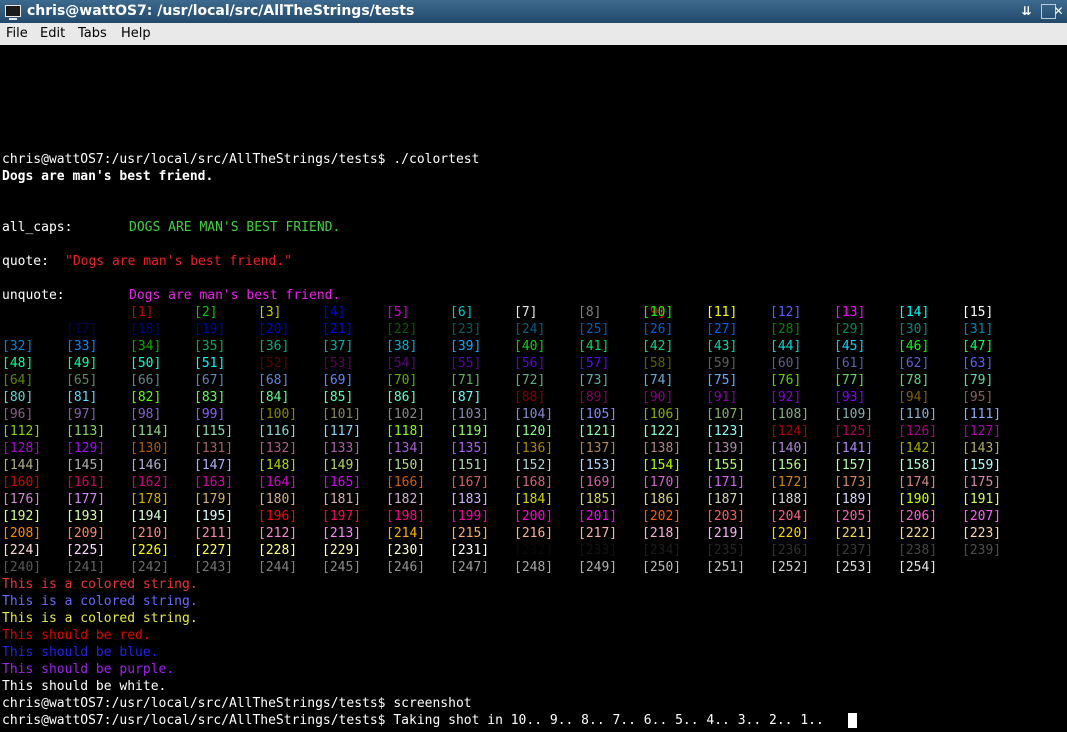 This screenshot has width=1067, height=732. What do you see at coordinates (406, 550) in the screenshot?
I see `color-cell-230: [230]` at bounding box center [406, 550].